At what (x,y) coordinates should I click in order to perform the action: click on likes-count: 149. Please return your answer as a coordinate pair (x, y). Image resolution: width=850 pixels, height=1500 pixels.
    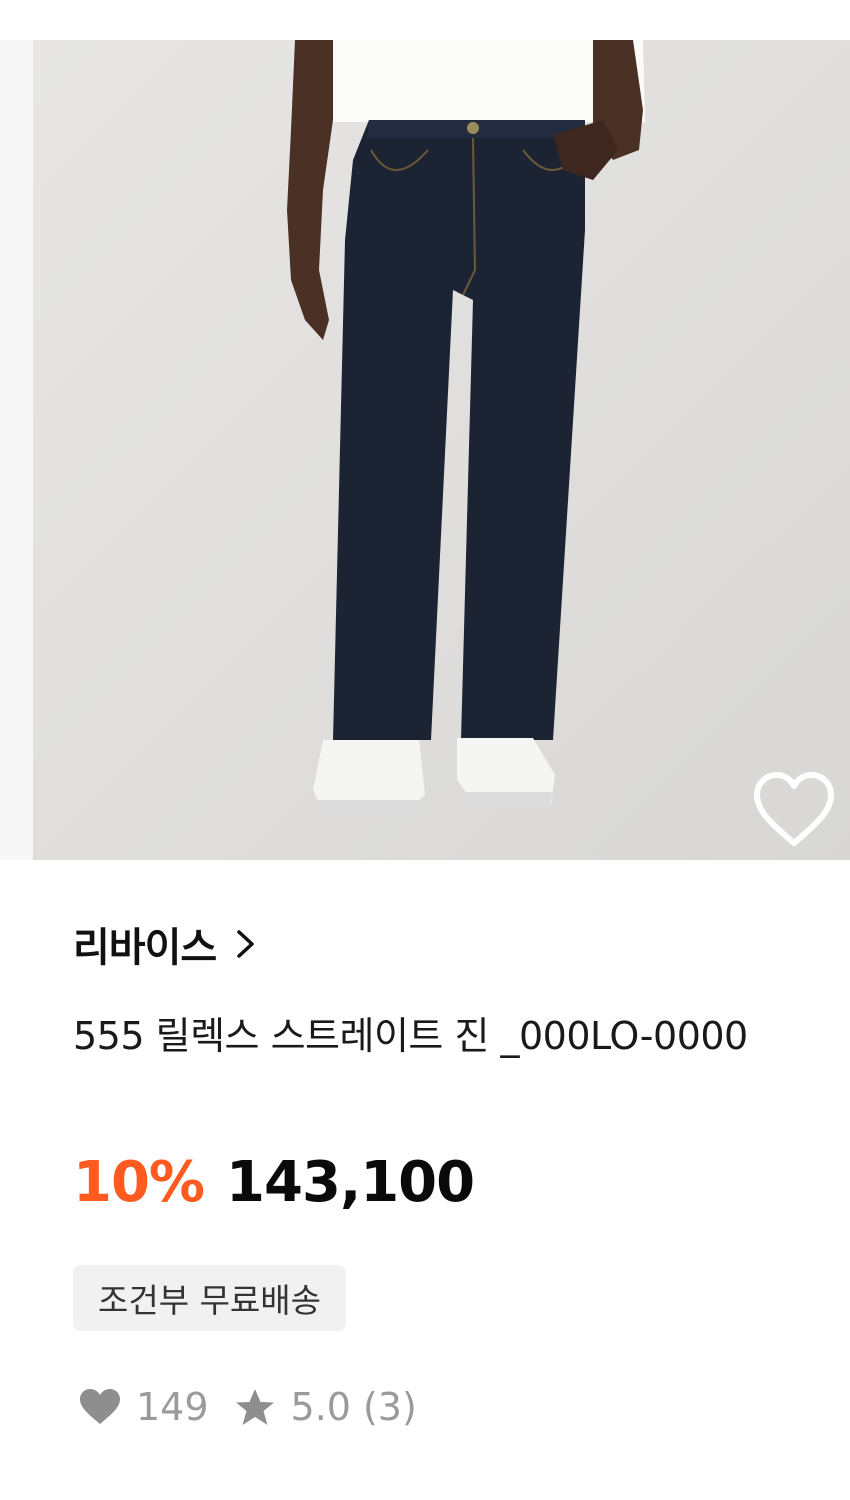
    Looking at the image, I should click on (172, 1407).